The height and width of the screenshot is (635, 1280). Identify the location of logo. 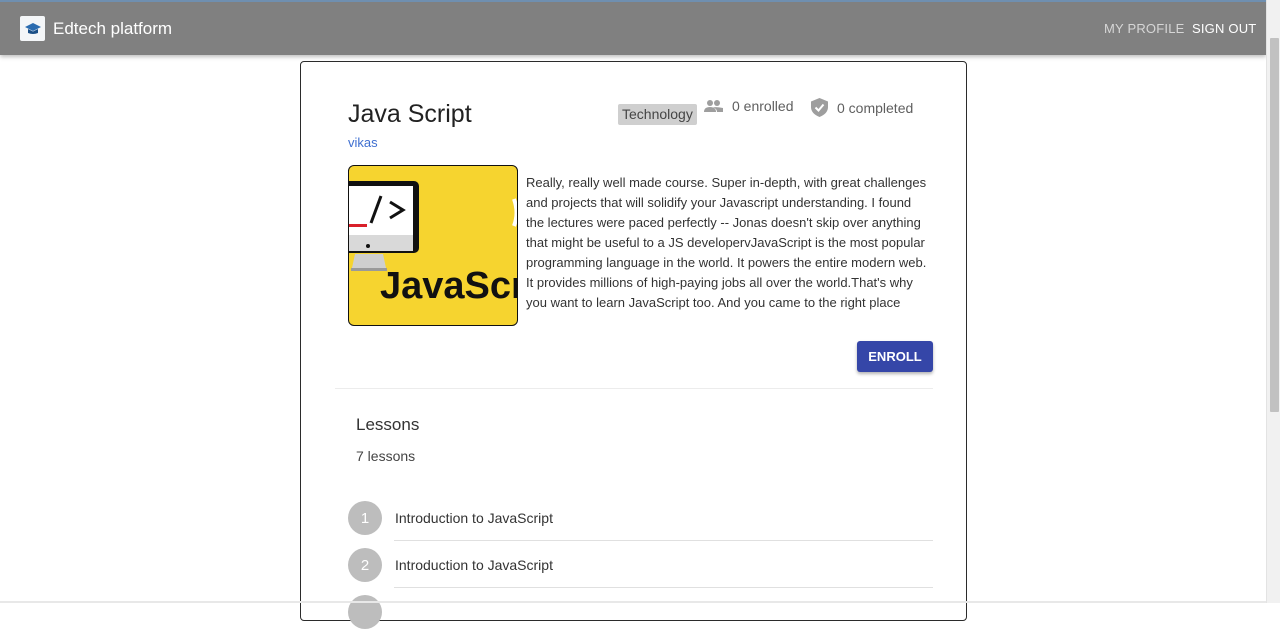
(32, 28).